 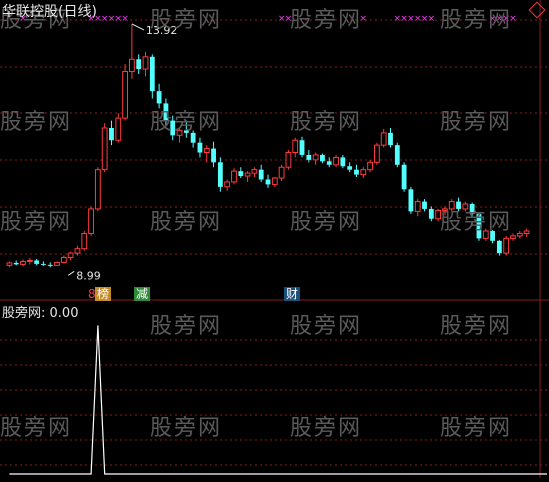 What do you see at coordinates (71, 273) in the screenshot?
I see `low-annotation-line` at bounding box center [71, 273].